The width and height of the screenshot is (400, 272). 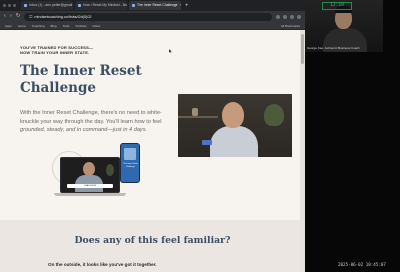 What do you see at coordinates (90, 194) in the screenshot?
I see `laptop-base` at bounding box center [90, 194].